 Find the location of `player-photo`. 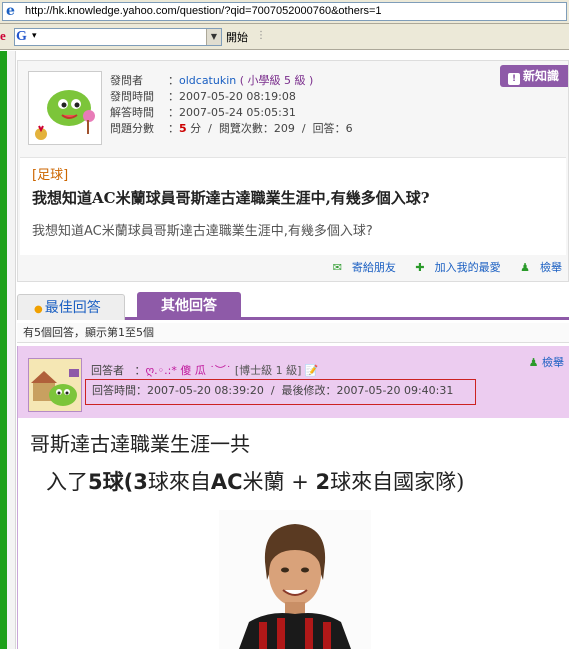

player-photo is located at coordinates (295, 579).